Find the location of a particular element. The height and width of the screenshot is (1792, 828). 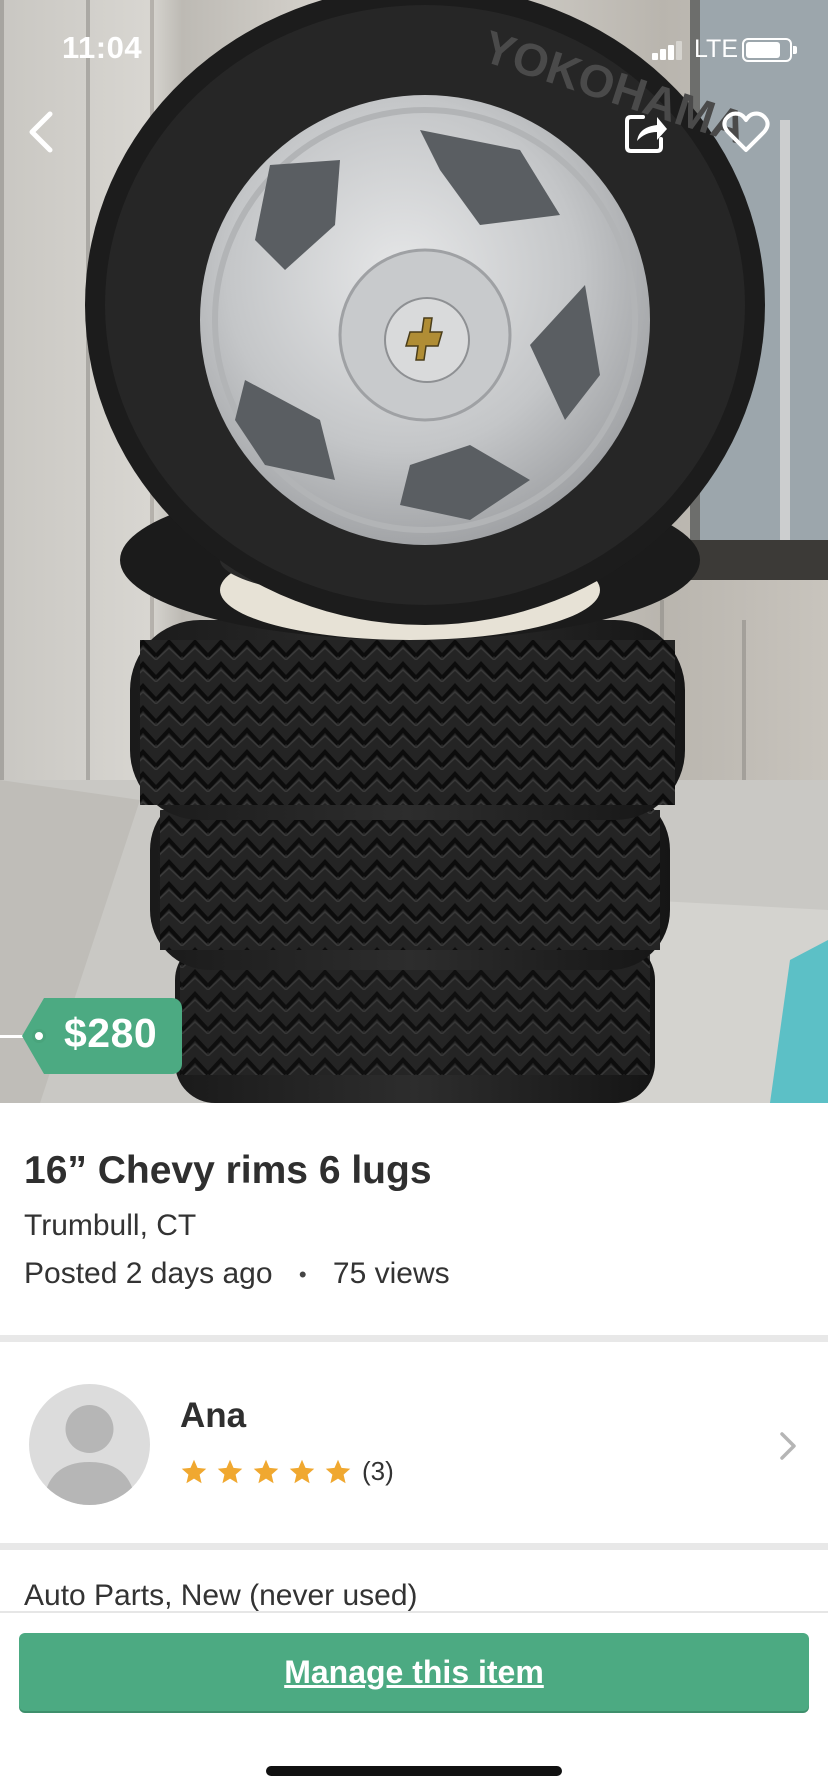

seller-row: Ana (3) is located at coordinates (414, 1445).